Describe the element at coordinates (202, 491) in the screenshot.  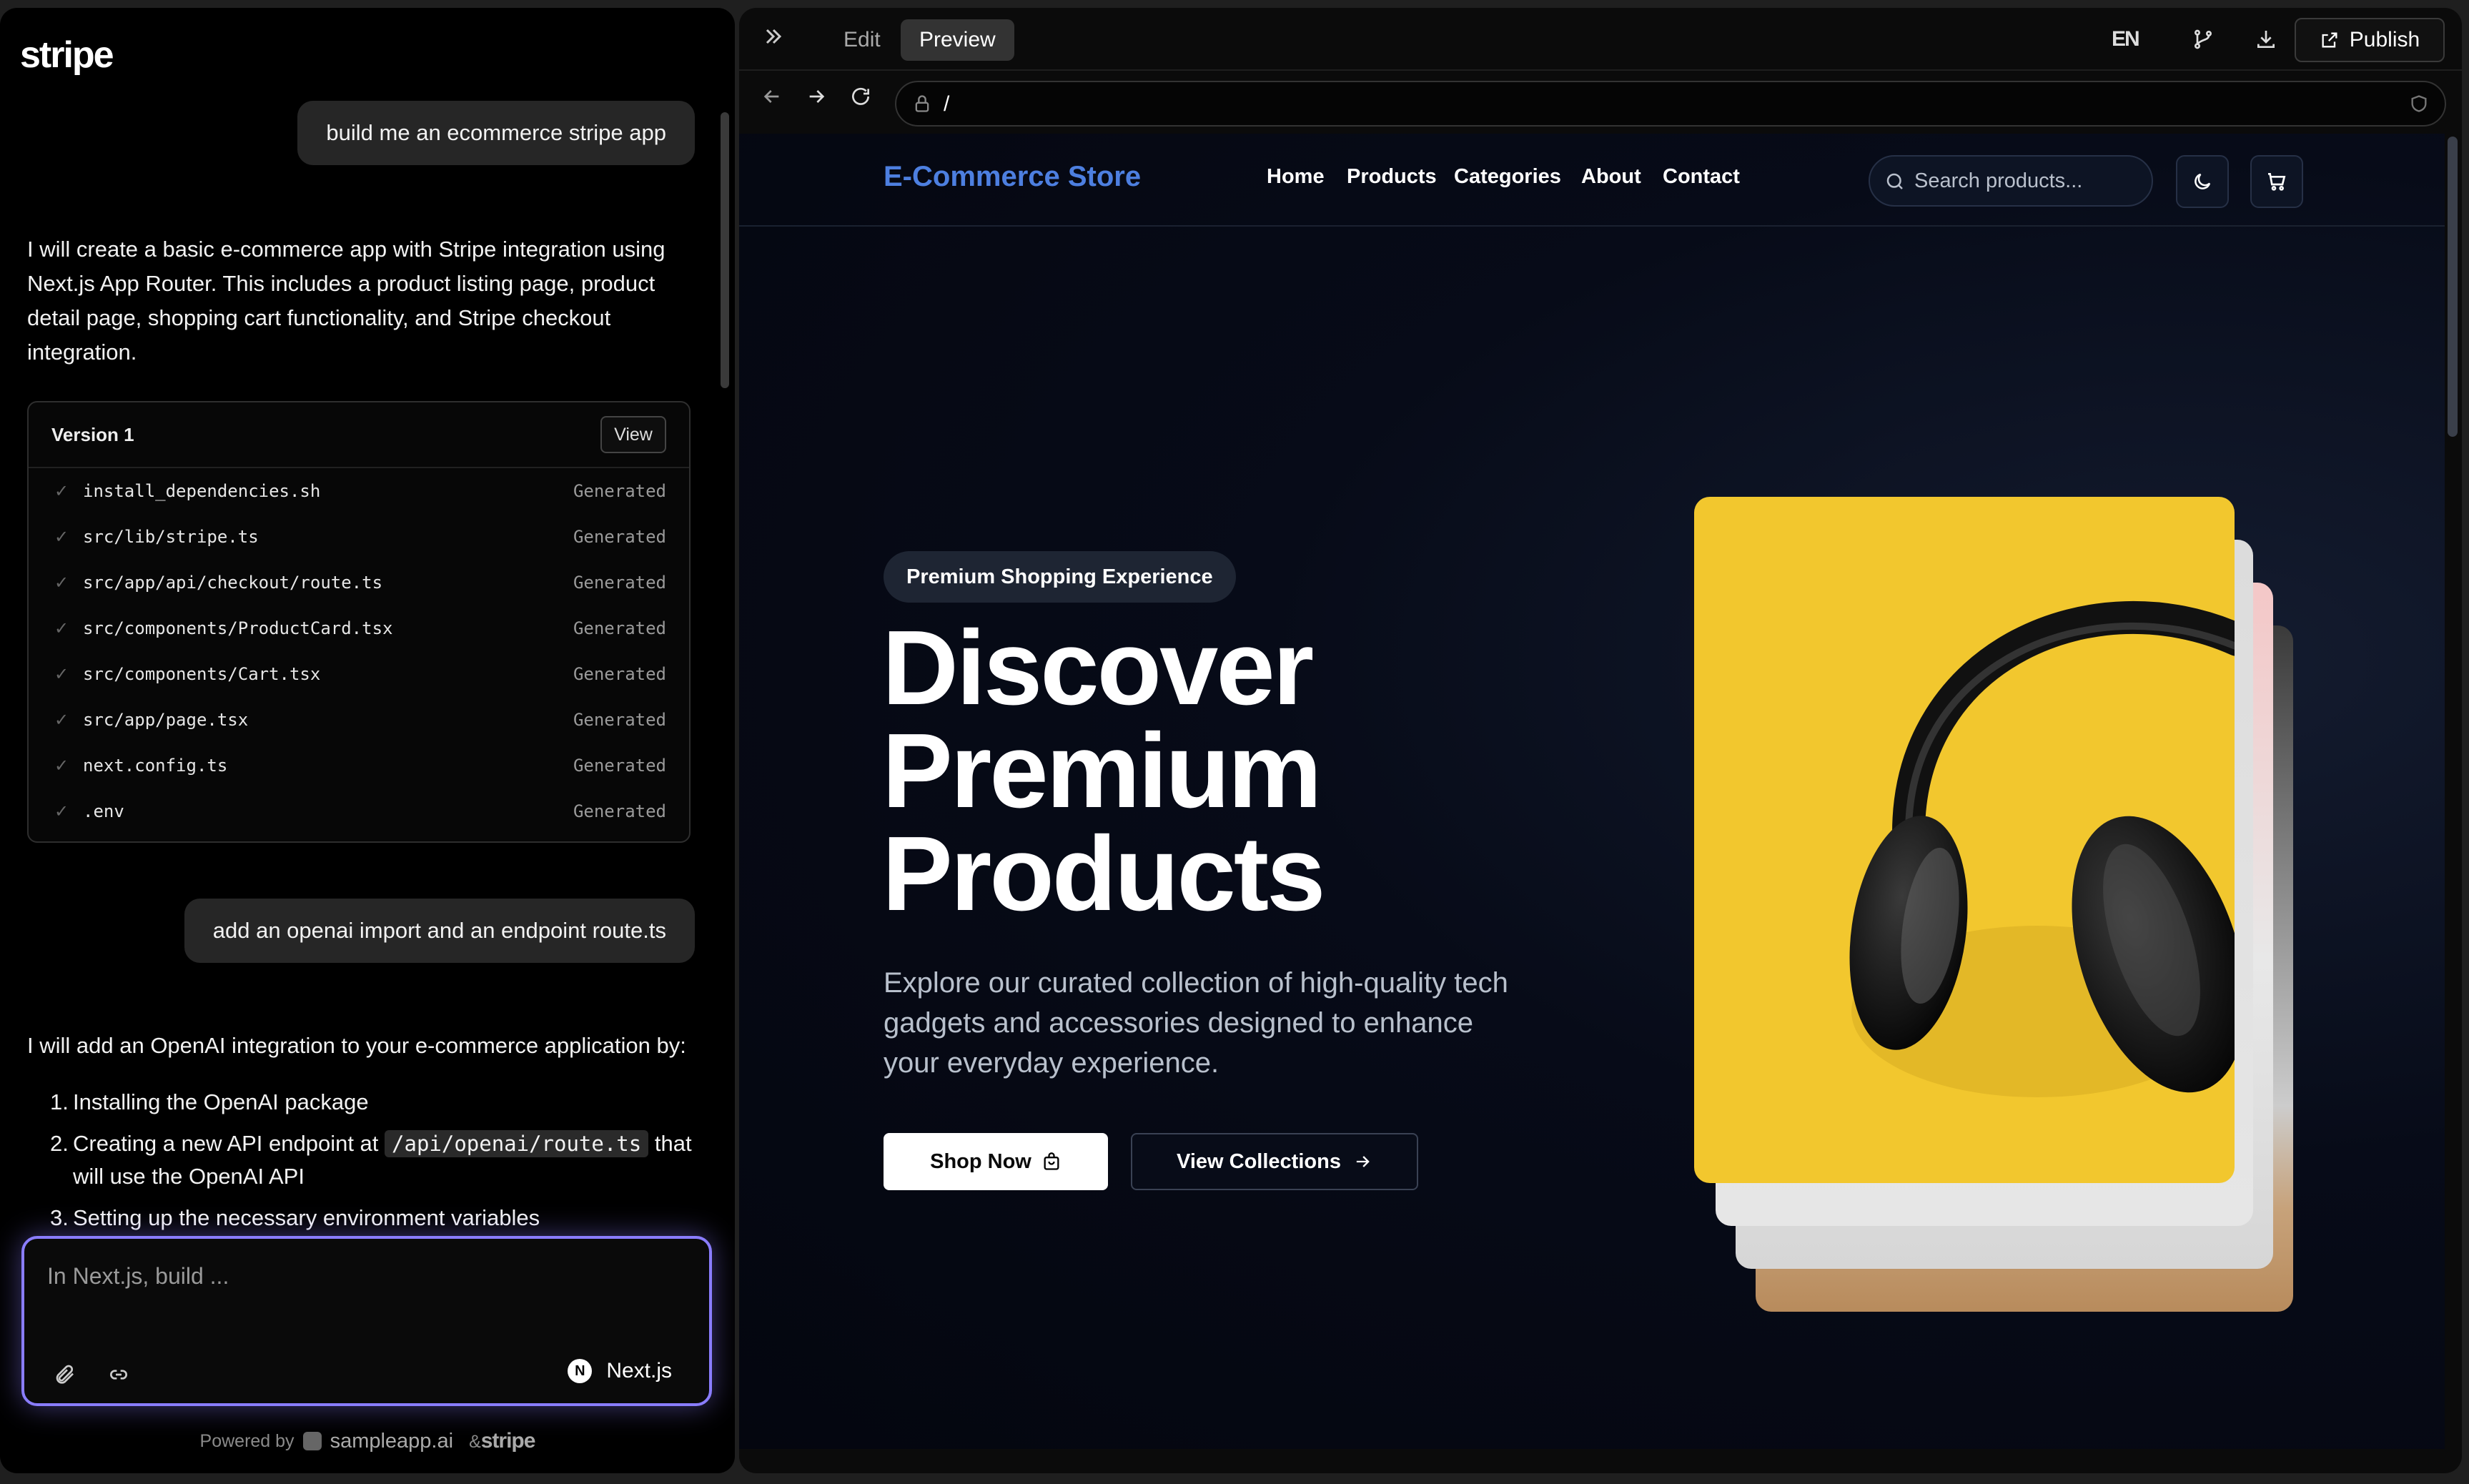
I see `file-name: install_dependencies.sh` at that location.